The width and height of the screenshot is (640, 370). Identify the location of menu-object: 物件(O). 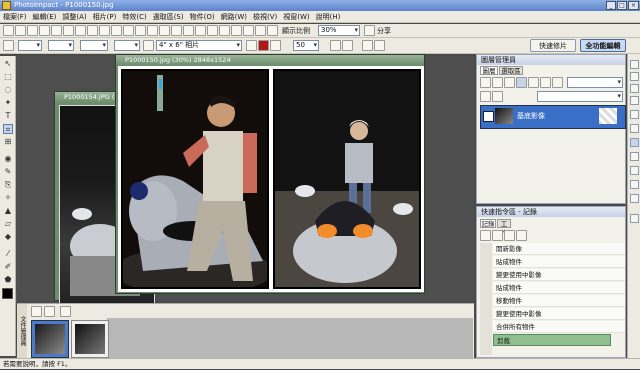
(202, 17).